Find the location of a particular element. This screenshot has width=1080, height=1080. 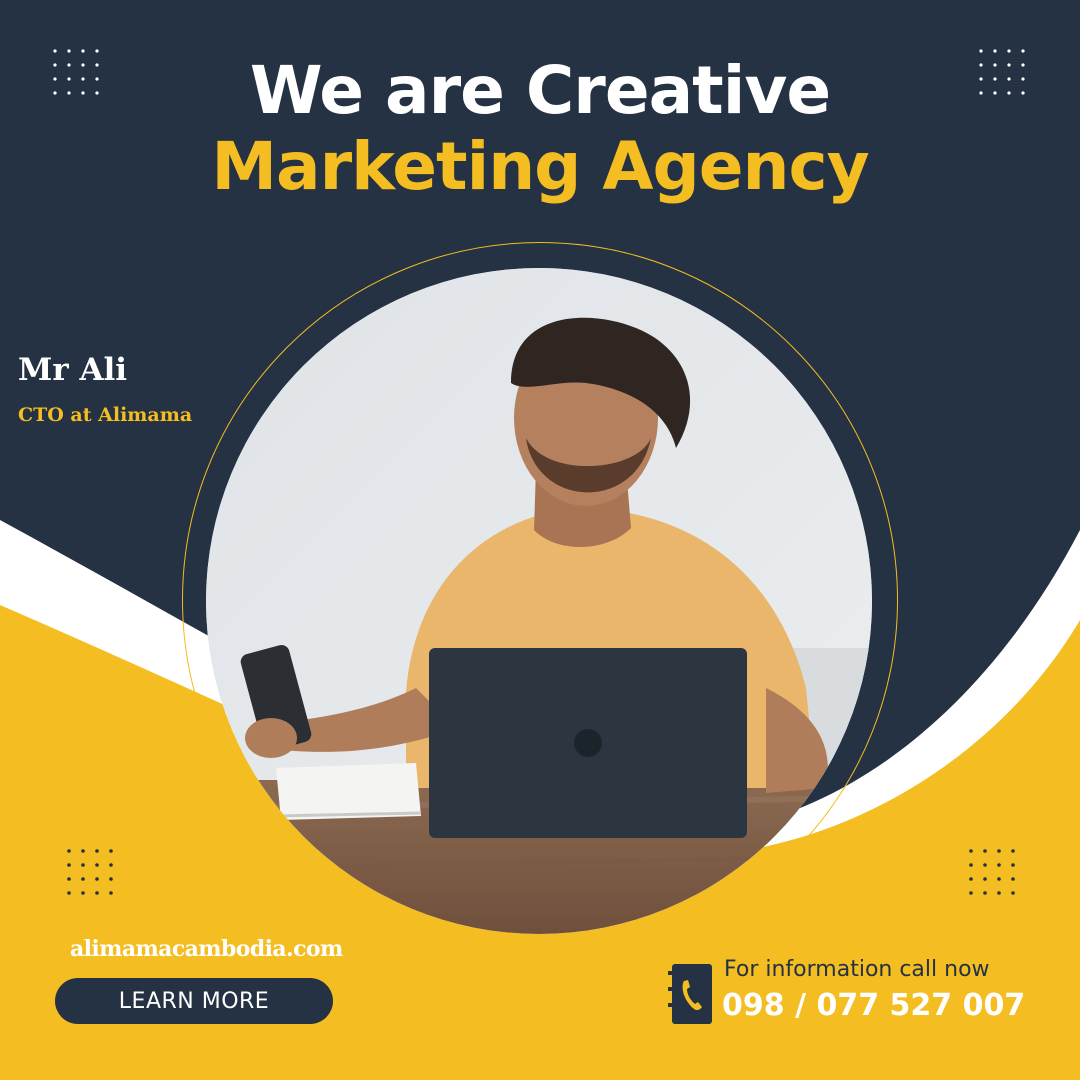

headline-line-2: Marketing Agency is located at coordinates (540, 166).